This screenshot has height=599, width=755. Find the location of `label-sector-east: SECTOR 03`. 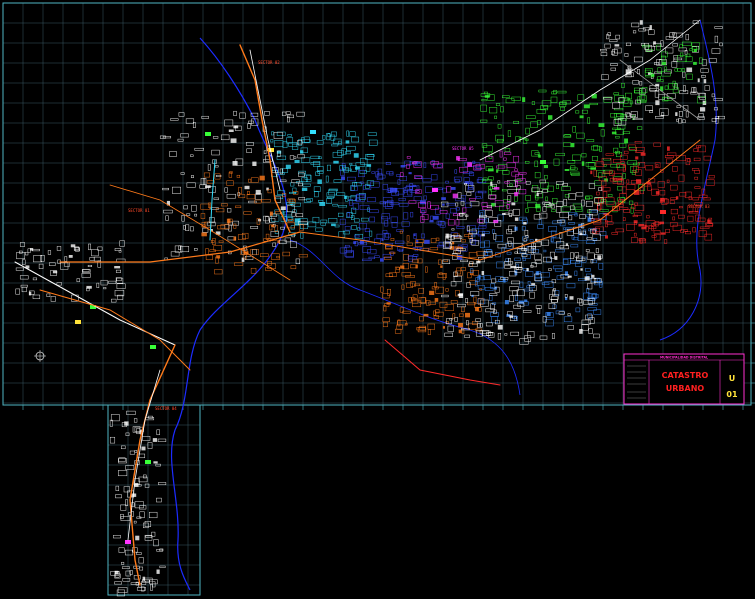

label-sector-east: SECTOR 03 is located at coordinates (699, 206).